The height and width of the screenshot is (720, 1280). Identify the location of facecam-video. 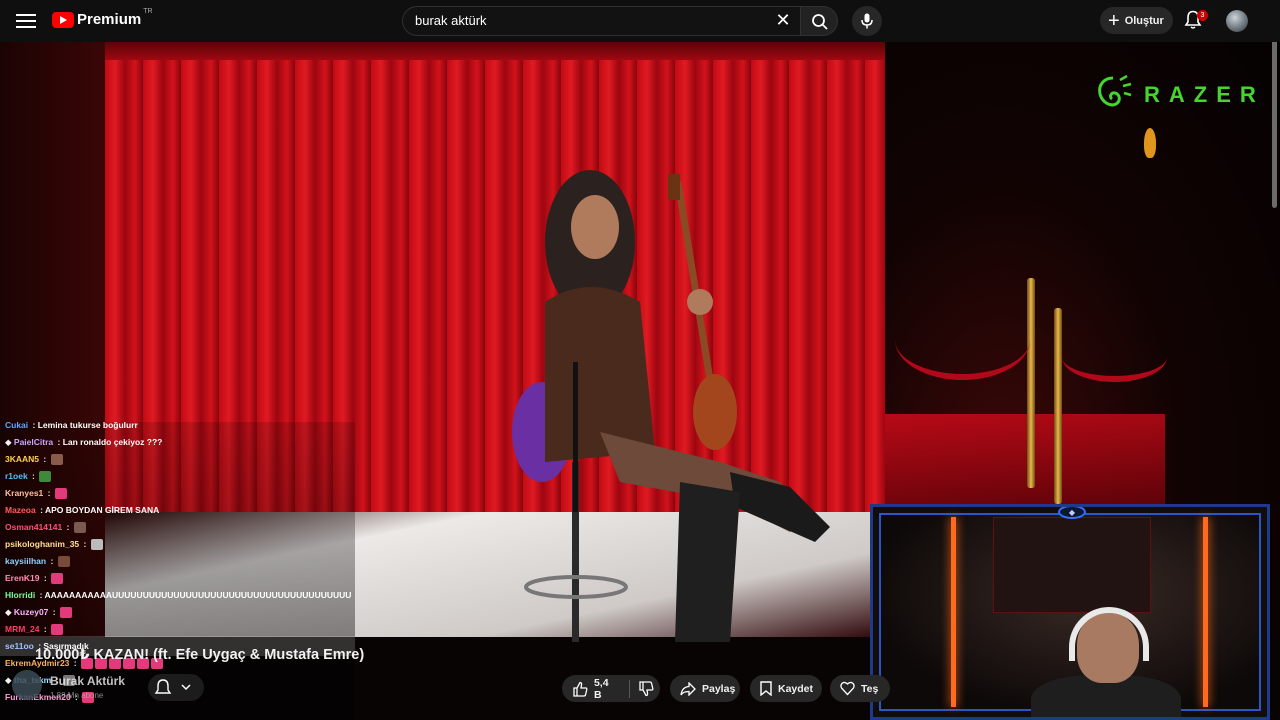
(1070, 615).